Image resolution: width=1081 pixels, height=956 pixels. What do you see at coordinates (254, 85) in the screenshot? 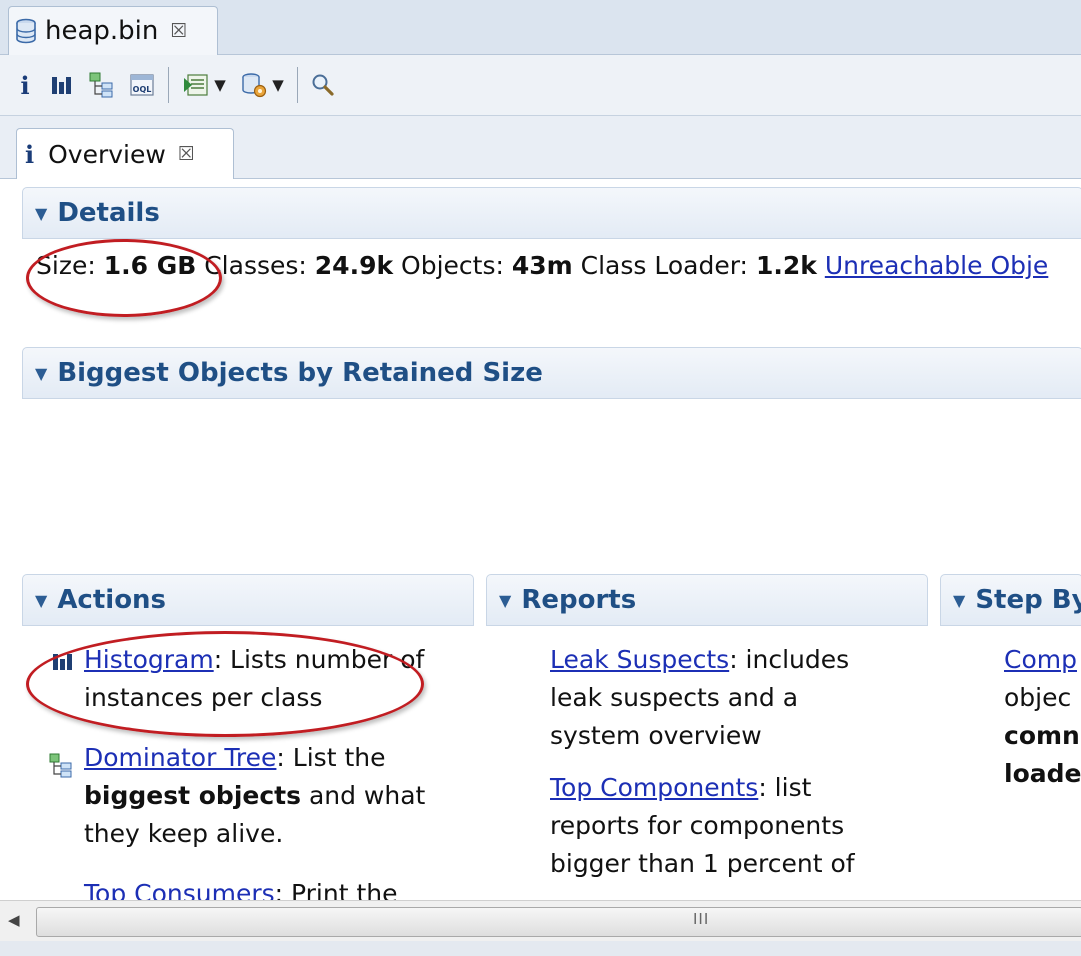
I see `query-browser-icon` at bounding box center [254, 85].